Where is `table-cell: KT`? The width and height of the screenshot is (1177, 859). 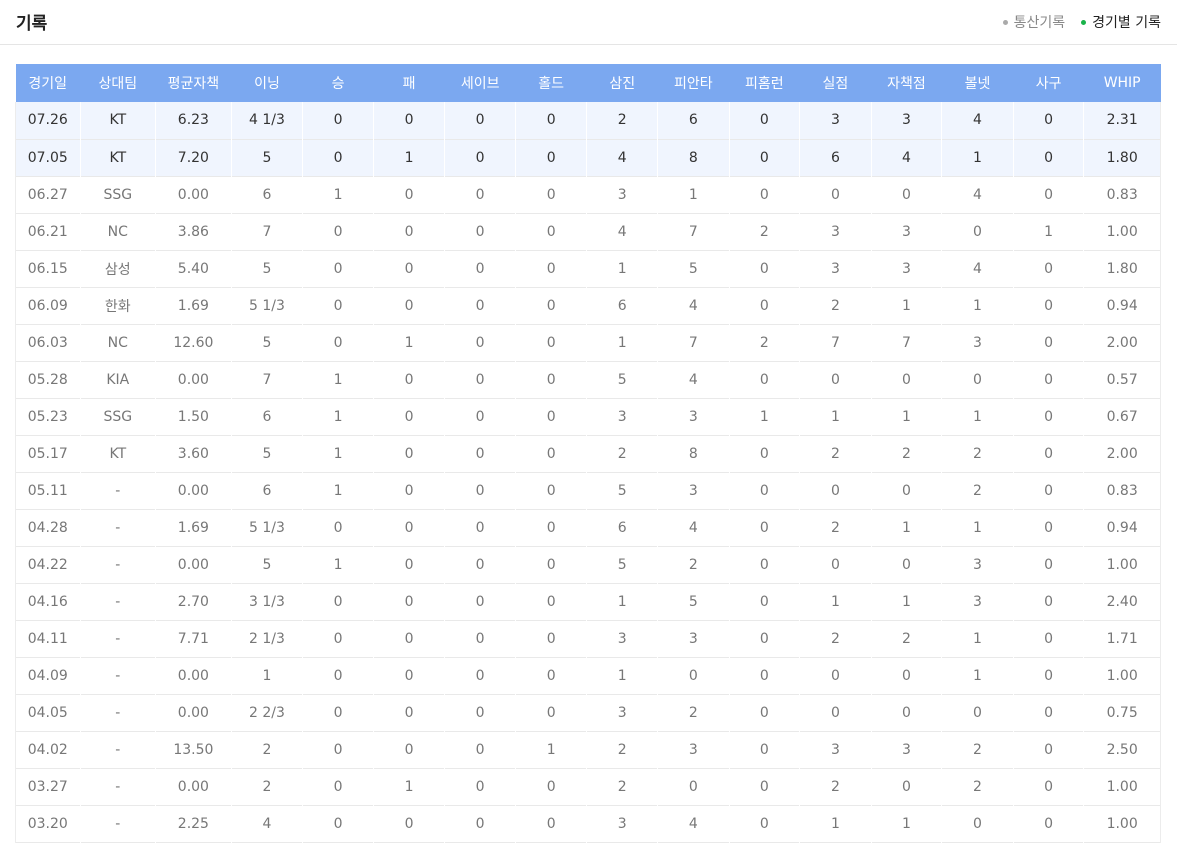
table-cell: KT is located at coordinates (117, 453).